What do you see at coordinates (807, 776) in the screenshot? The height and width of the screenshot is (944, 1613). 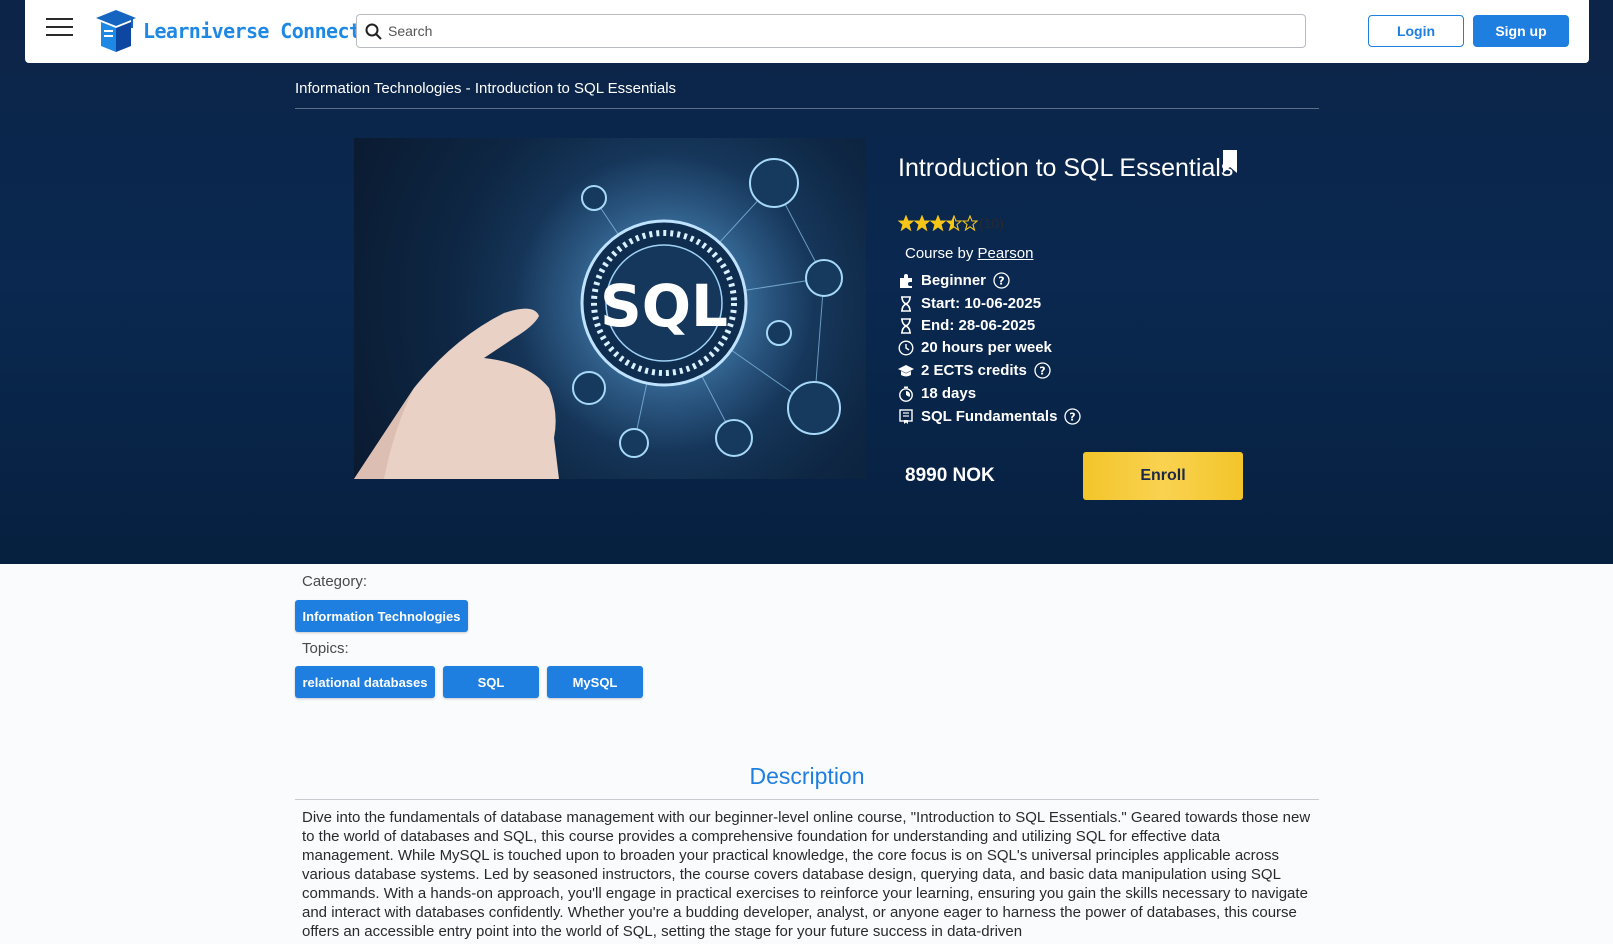 I see `description-title: Description` at bounding box center [807, 776].